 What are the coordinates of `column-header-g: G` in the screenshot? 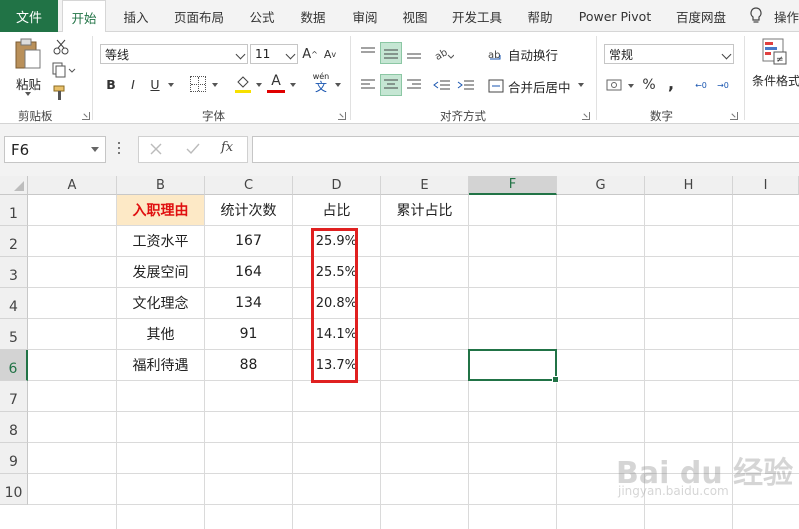 It's located at (601, 185).